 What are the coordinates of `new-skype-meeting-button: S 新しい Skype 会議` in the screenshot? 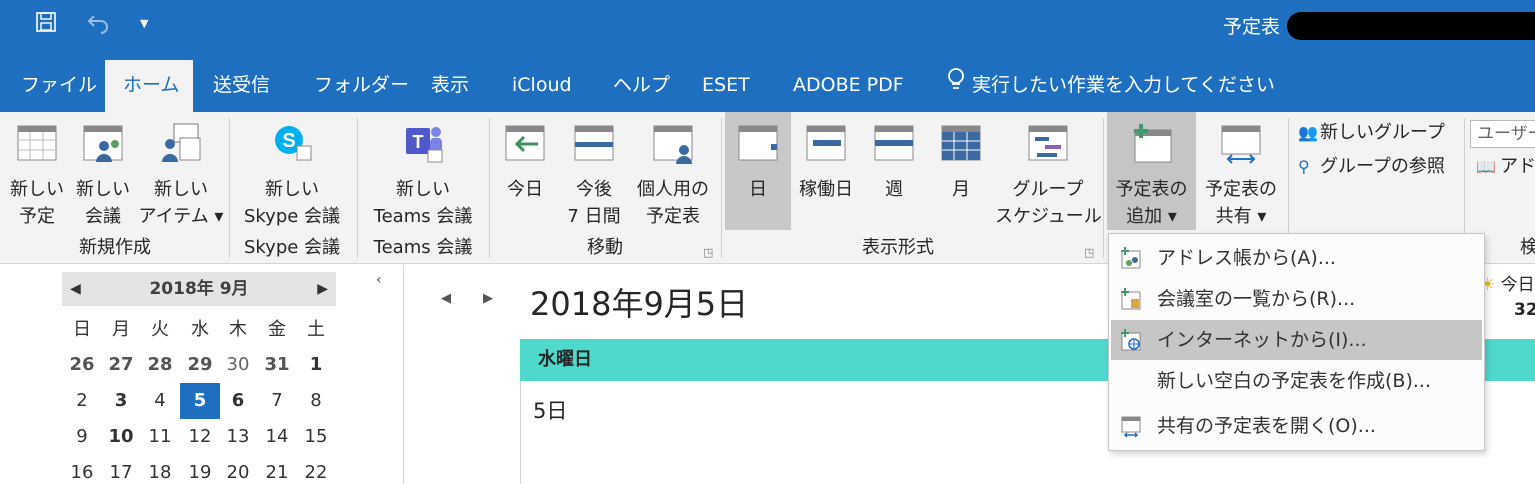 It's located at (292, 171).